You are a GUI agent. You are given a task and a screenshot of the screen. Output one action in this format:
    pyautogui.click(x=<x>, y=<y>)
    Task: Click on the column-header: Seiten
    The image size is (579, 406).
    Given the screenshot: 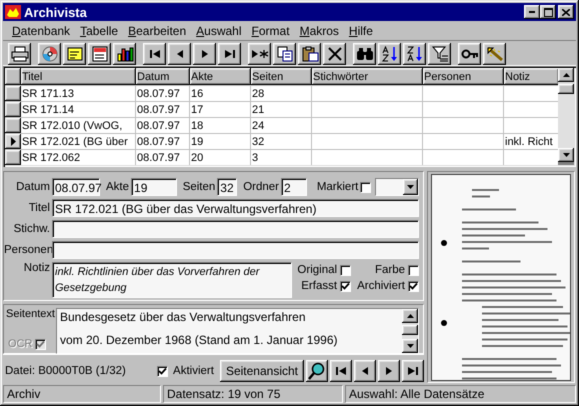 What is the action you would take?
    pyautogui.click(x=281, y=76)
    